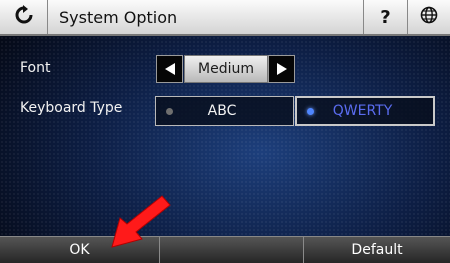  I want to click on font-label: Font, so click(35, 68).